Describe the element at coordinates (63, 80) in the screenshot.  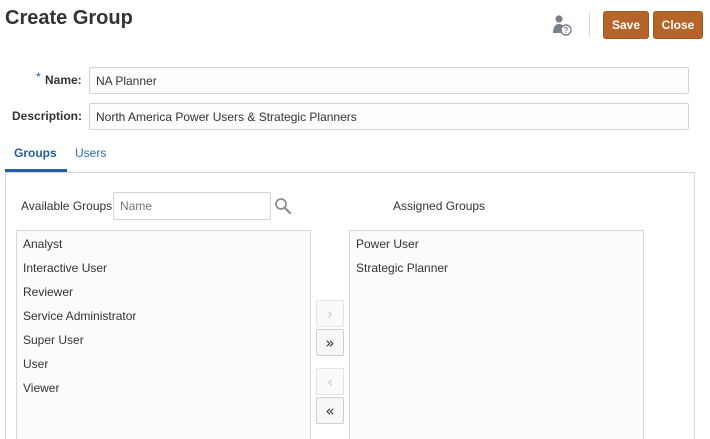
I see `name-label: Name:` at that location.